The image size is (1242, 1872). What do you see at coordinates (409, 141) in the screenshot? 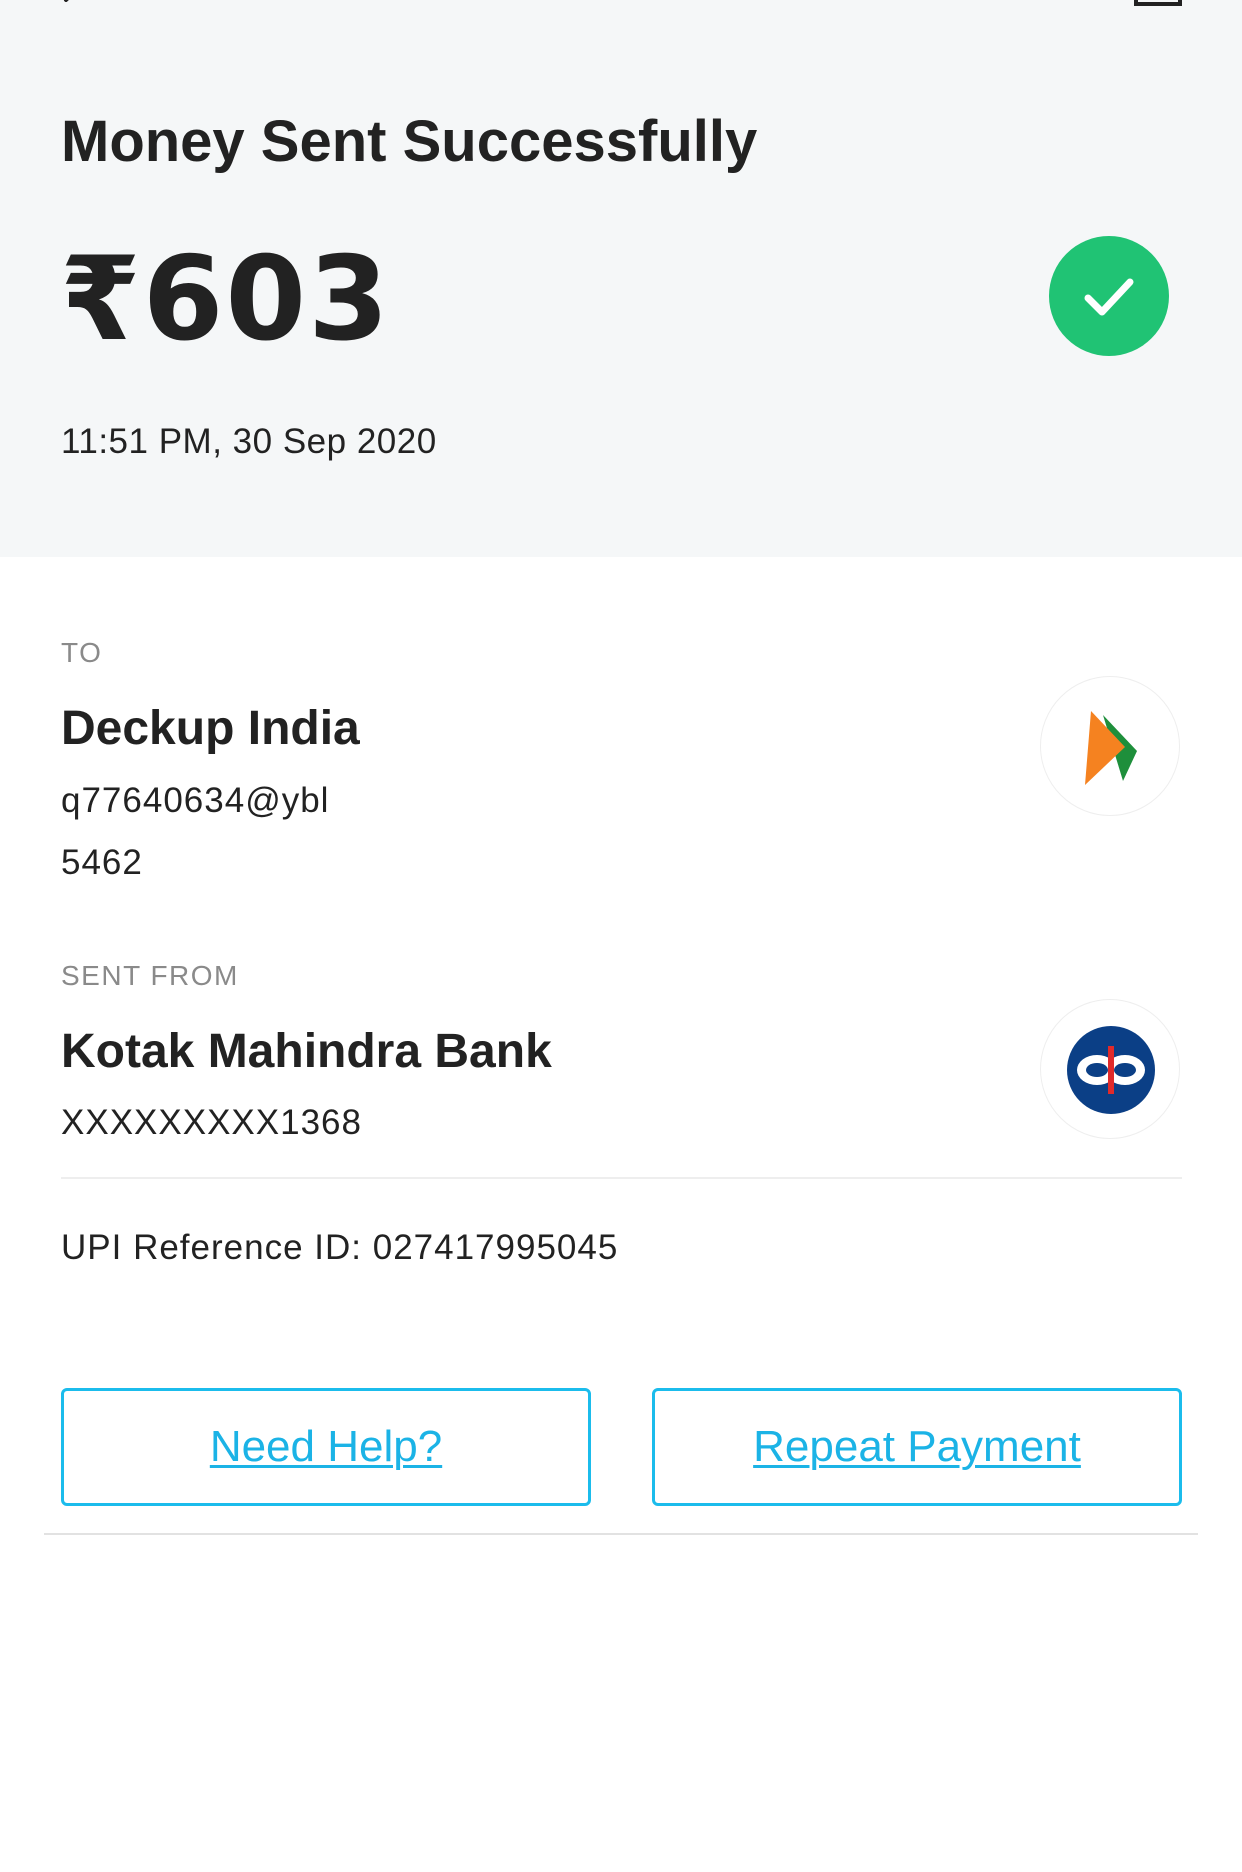
I see `page-title: Money Sent Successfully` at bounding box center [409, 141].